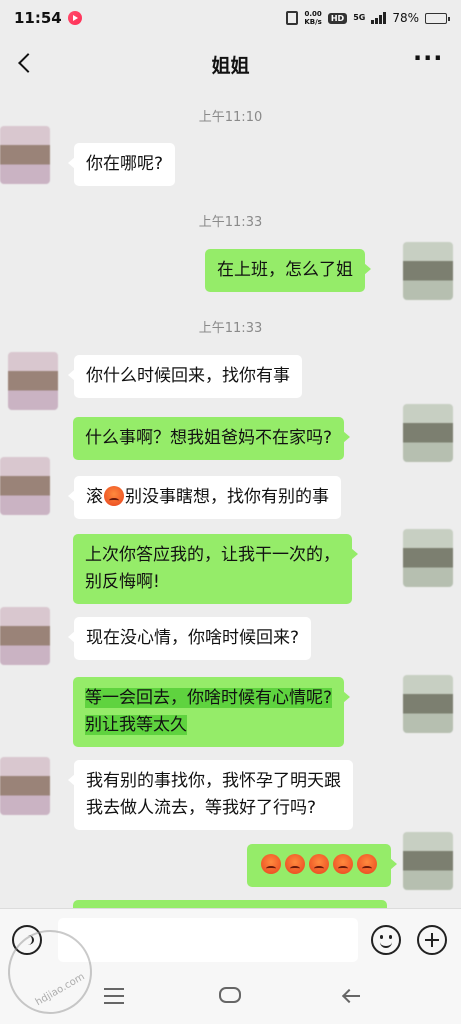  Describe the element at coordinates (292, 18) in the screenshot. I see `vibrate-icon` at that location.